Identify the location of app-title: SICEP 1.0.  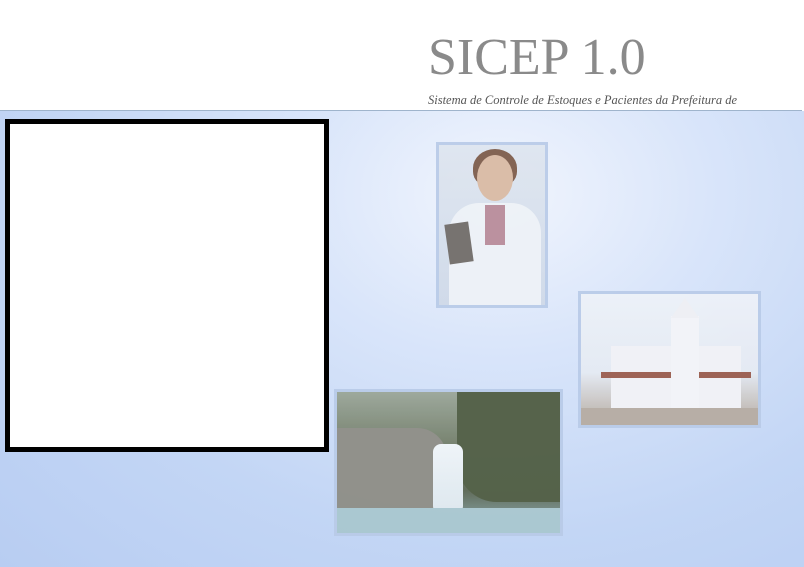
(537, 57).